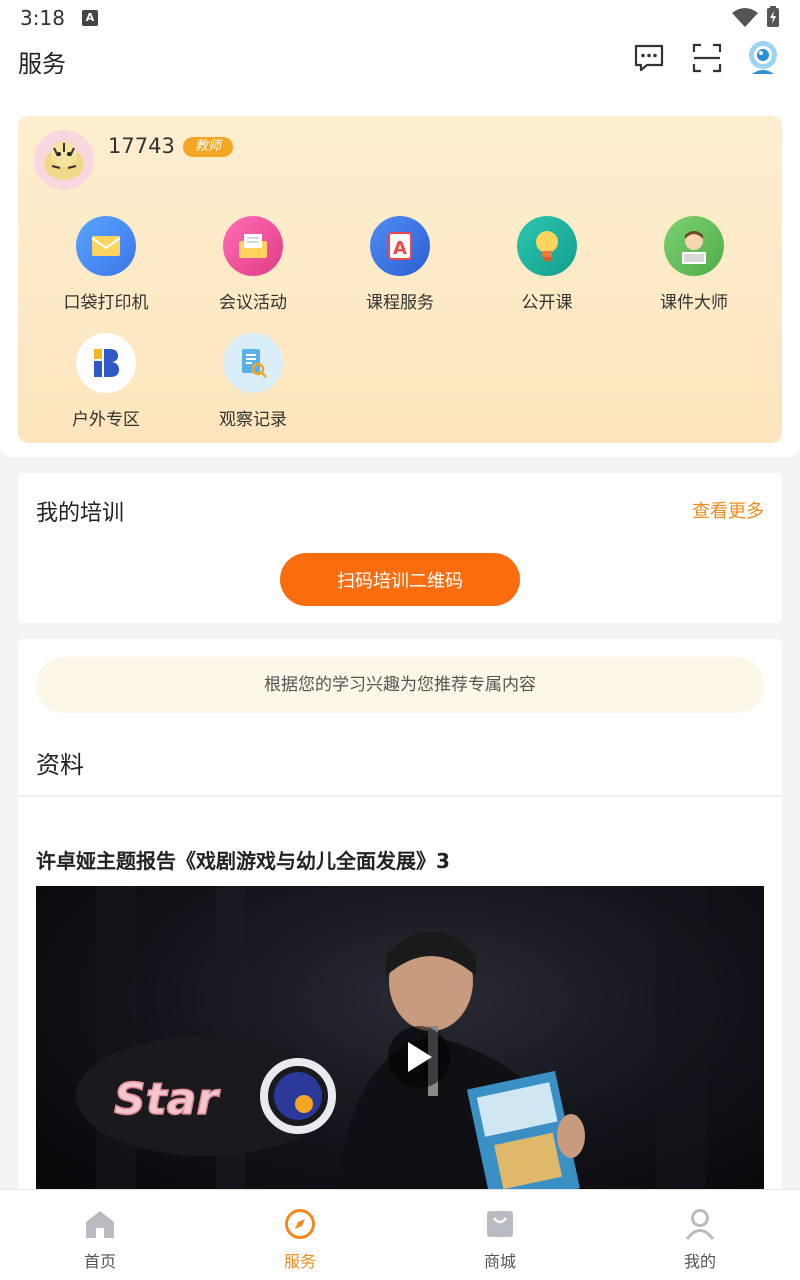 The image size is (800, 1280). I want to click on service-open-class: 公开课, so click(547, 271).